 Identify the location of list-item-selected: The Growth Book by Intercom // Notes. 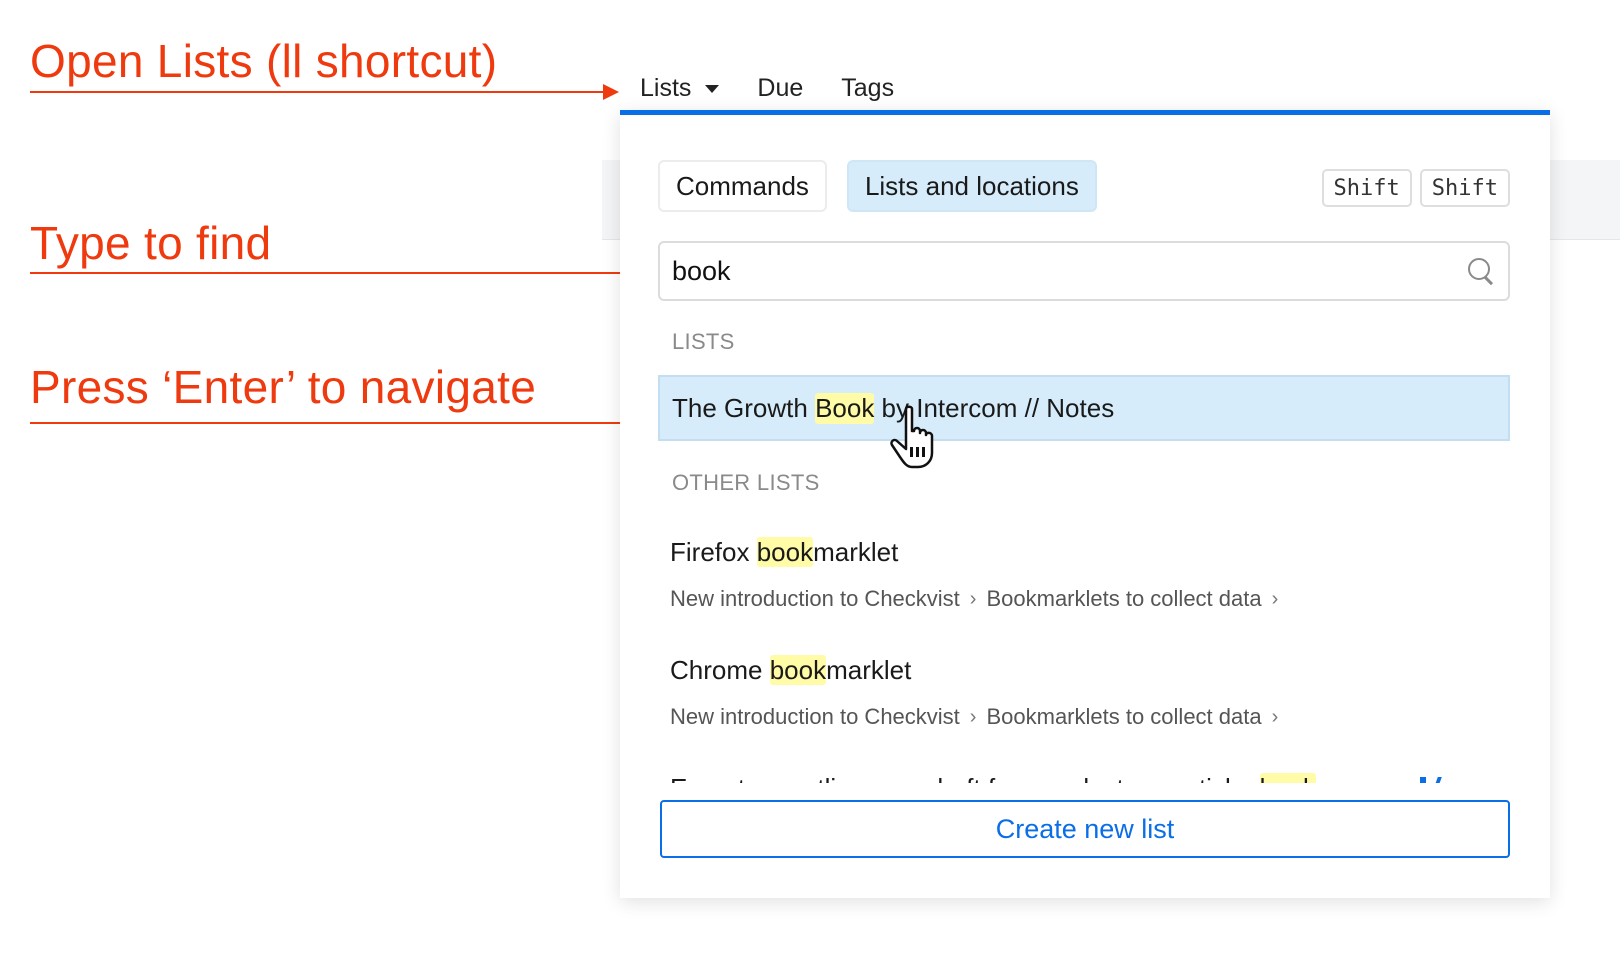
(1084, 408).